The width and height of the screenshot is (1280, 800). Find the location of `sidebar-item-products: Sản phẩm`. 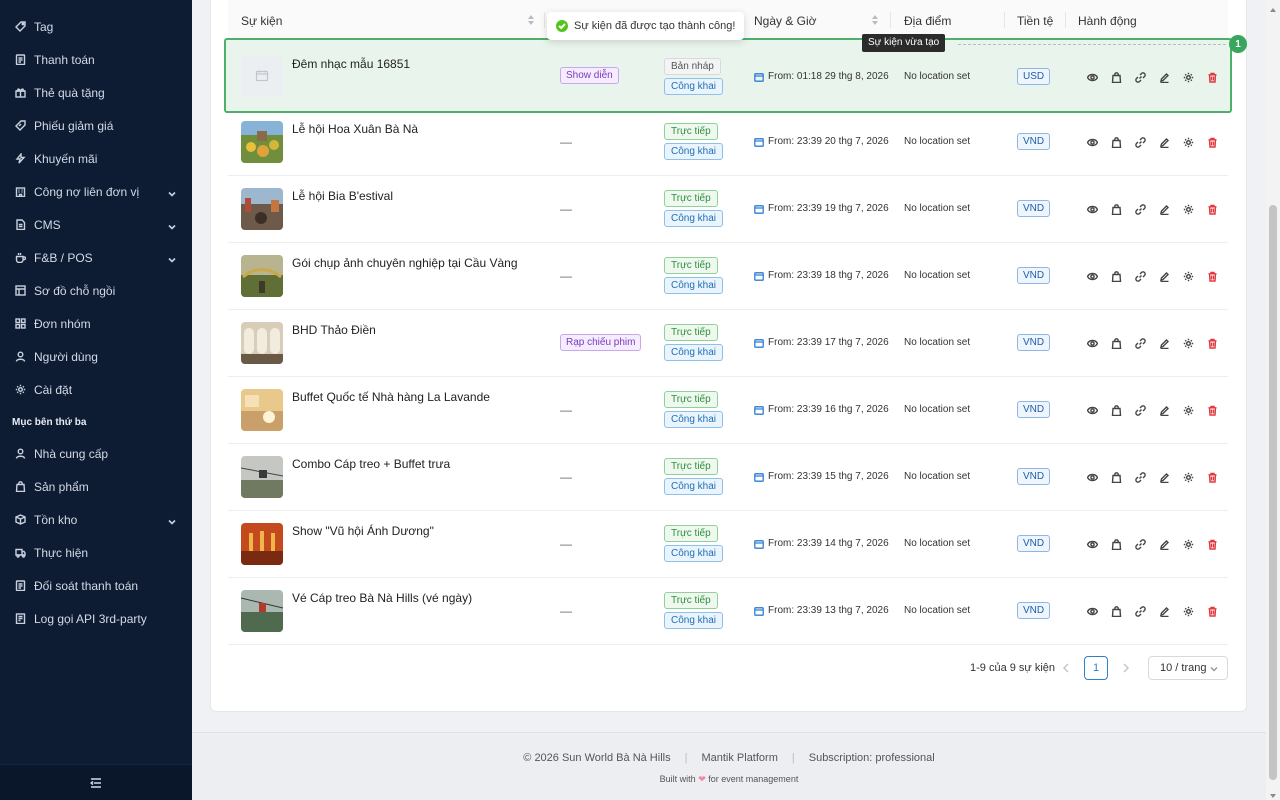

sidebar-item-products: Sản phẩm is located at coordinates (96, 486).